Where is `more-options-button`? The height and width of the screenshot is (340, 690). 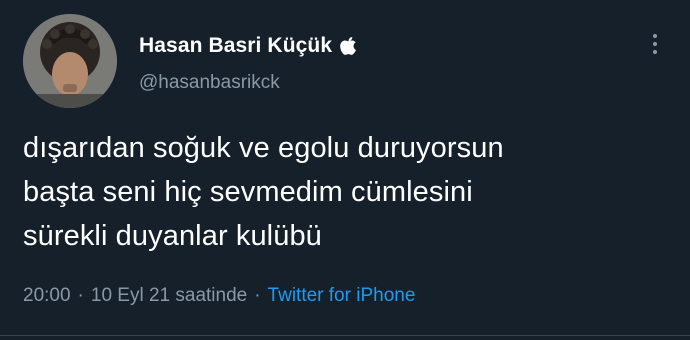 more-options-button is located at coordinates (655, 44).